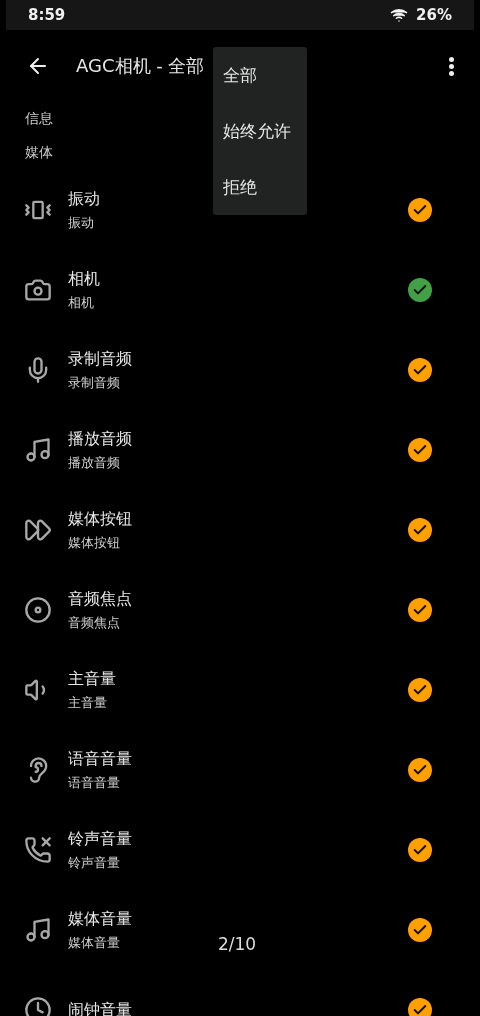 The image size is (480, 1016). I want to click on permission-subtitle: 媒体按钮, so click(94, 542).